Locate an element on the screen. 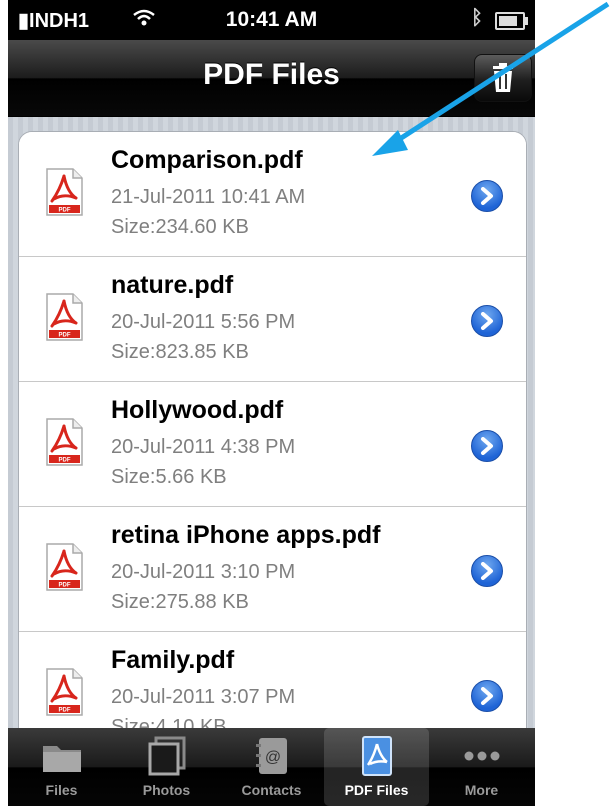 The height and width of the screenshot is (806, 611). delete-button is located at coordinates (503, 78).